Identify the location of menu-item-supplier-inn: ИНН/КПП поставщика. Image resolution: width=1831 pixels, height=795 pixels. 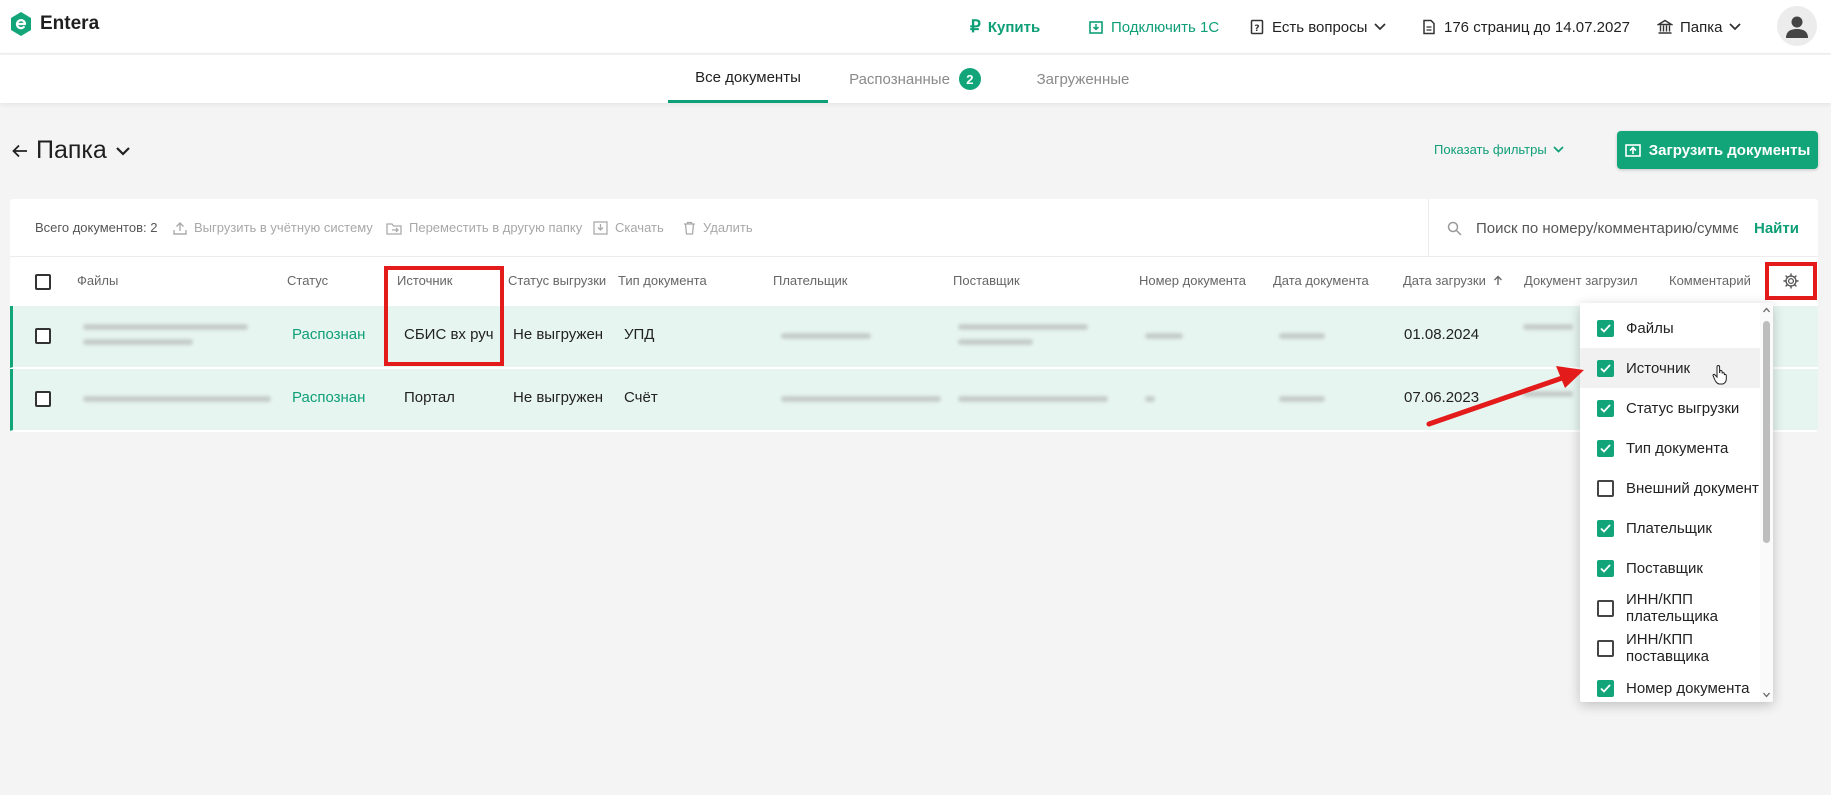
(1670, 648).